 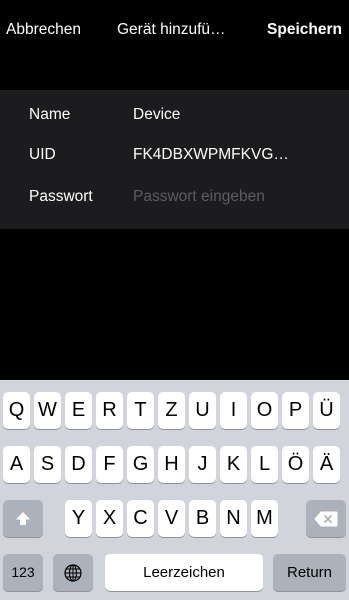 I want to click on key-h: H, so click(x=171, y=464).